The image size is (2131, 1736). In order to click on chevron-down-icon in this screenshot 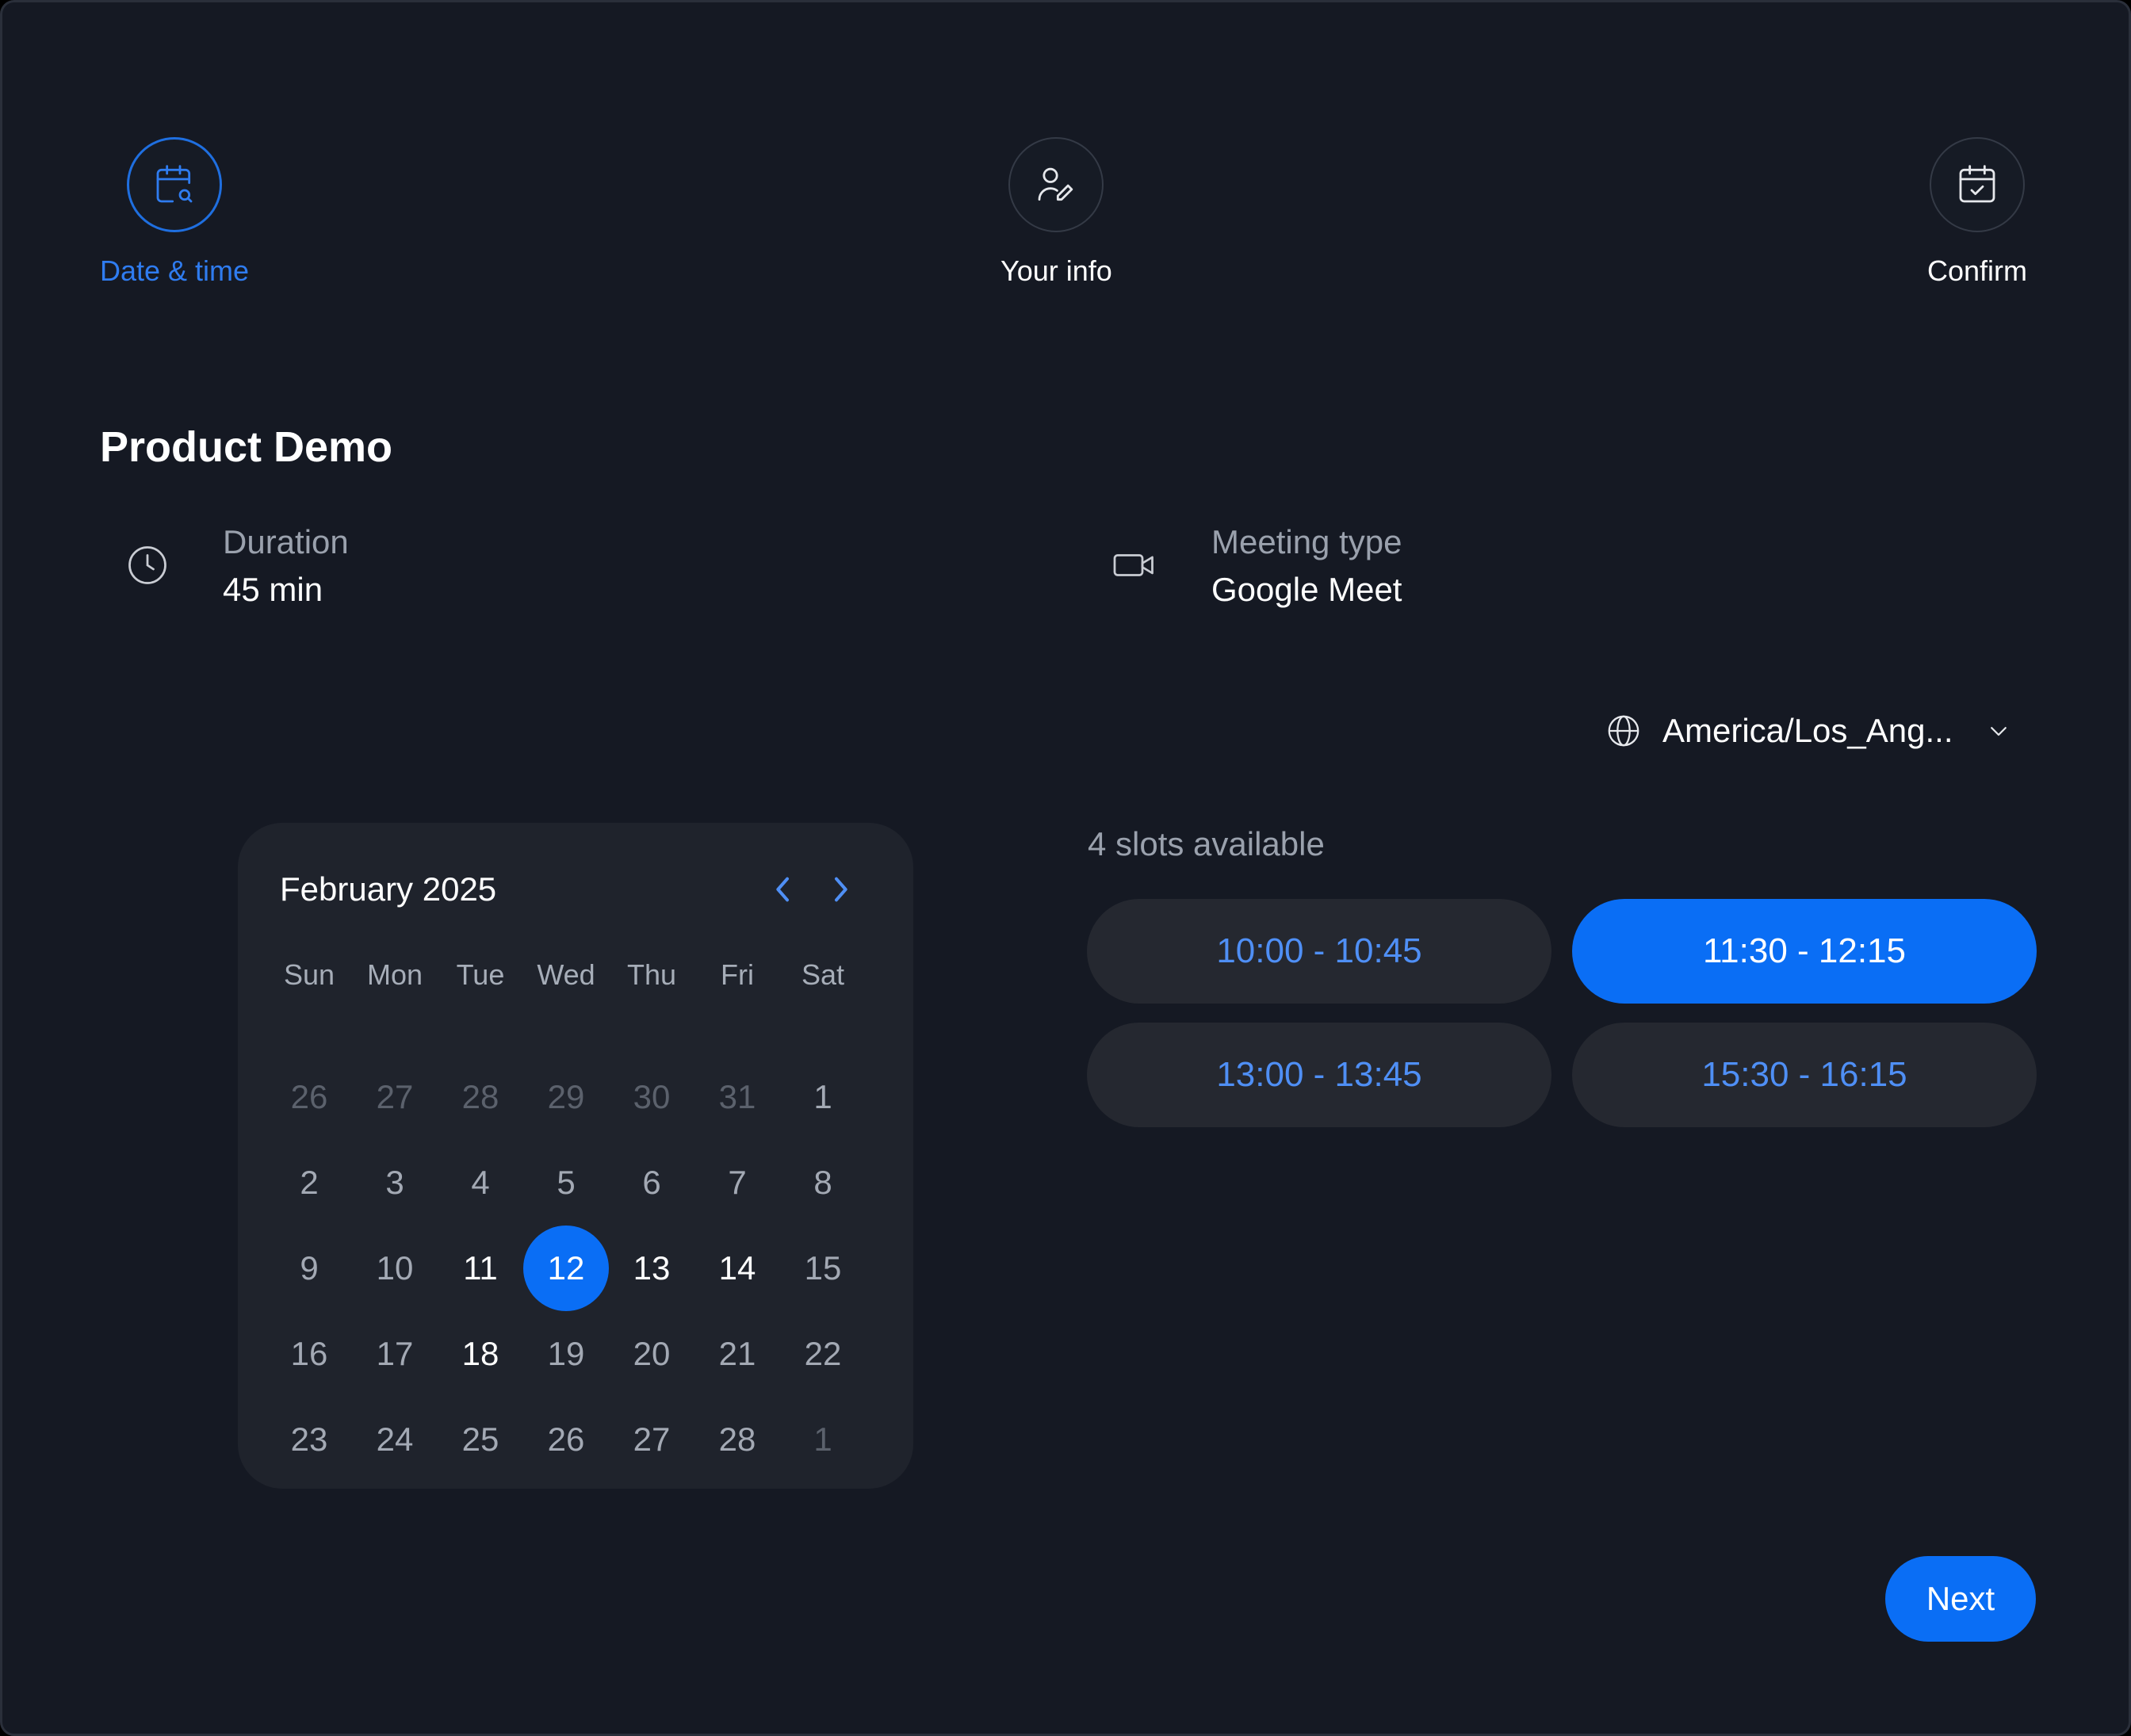, I will do `click(1998, 731)`.